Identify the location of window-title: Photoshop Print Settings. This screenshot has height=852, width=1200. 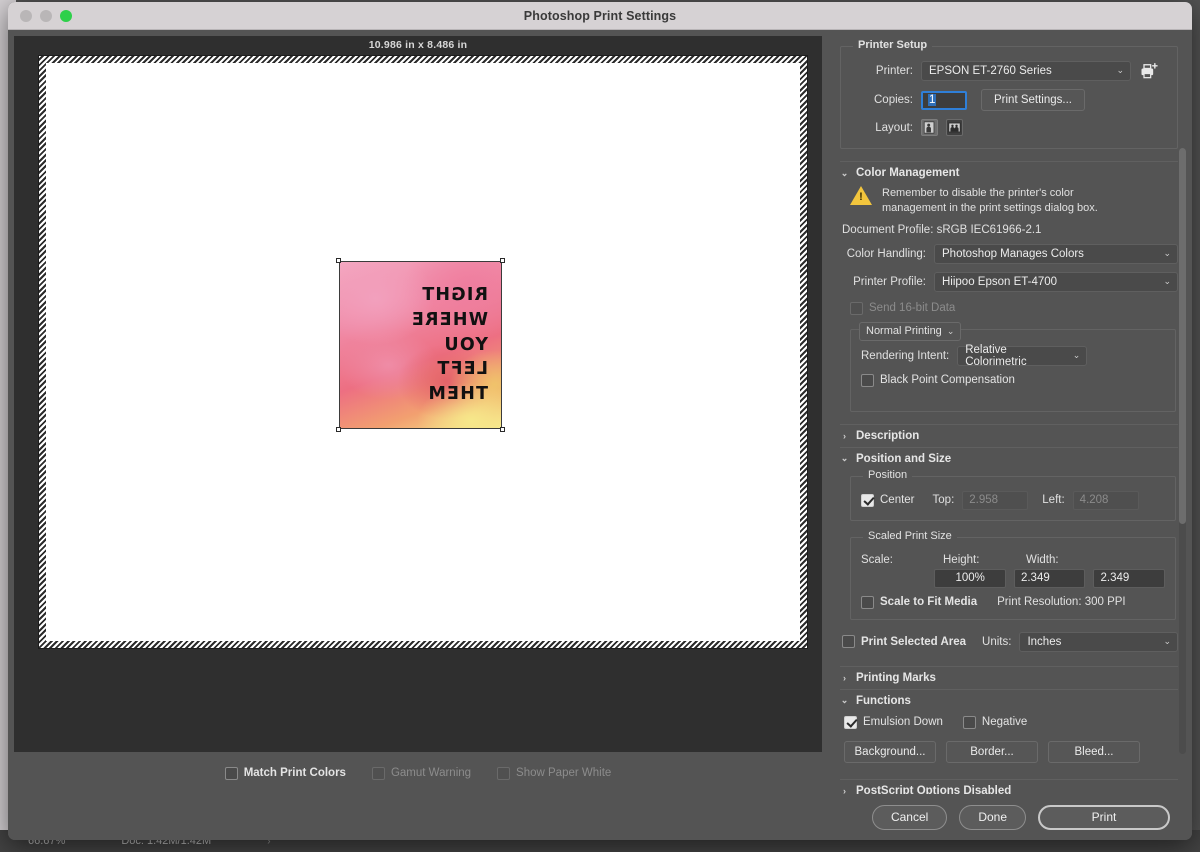
(600, 15).